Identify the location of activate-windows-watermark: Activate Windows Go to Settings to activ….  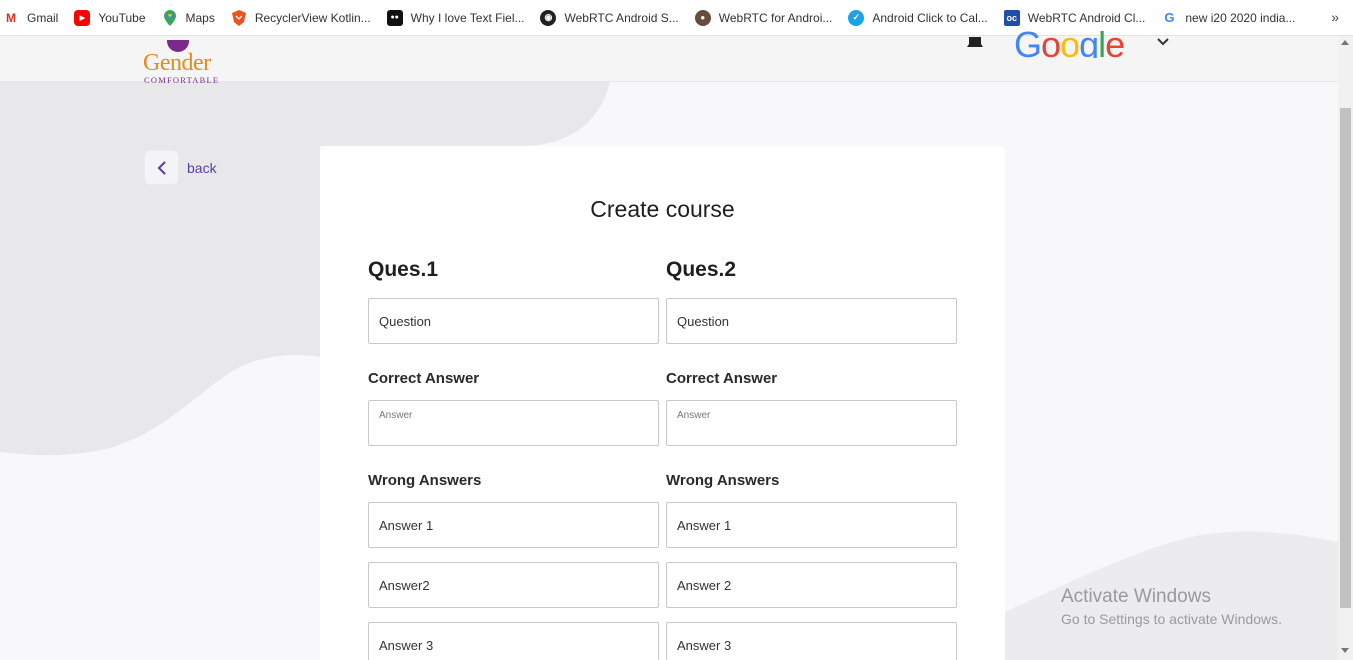
(1171, 606).